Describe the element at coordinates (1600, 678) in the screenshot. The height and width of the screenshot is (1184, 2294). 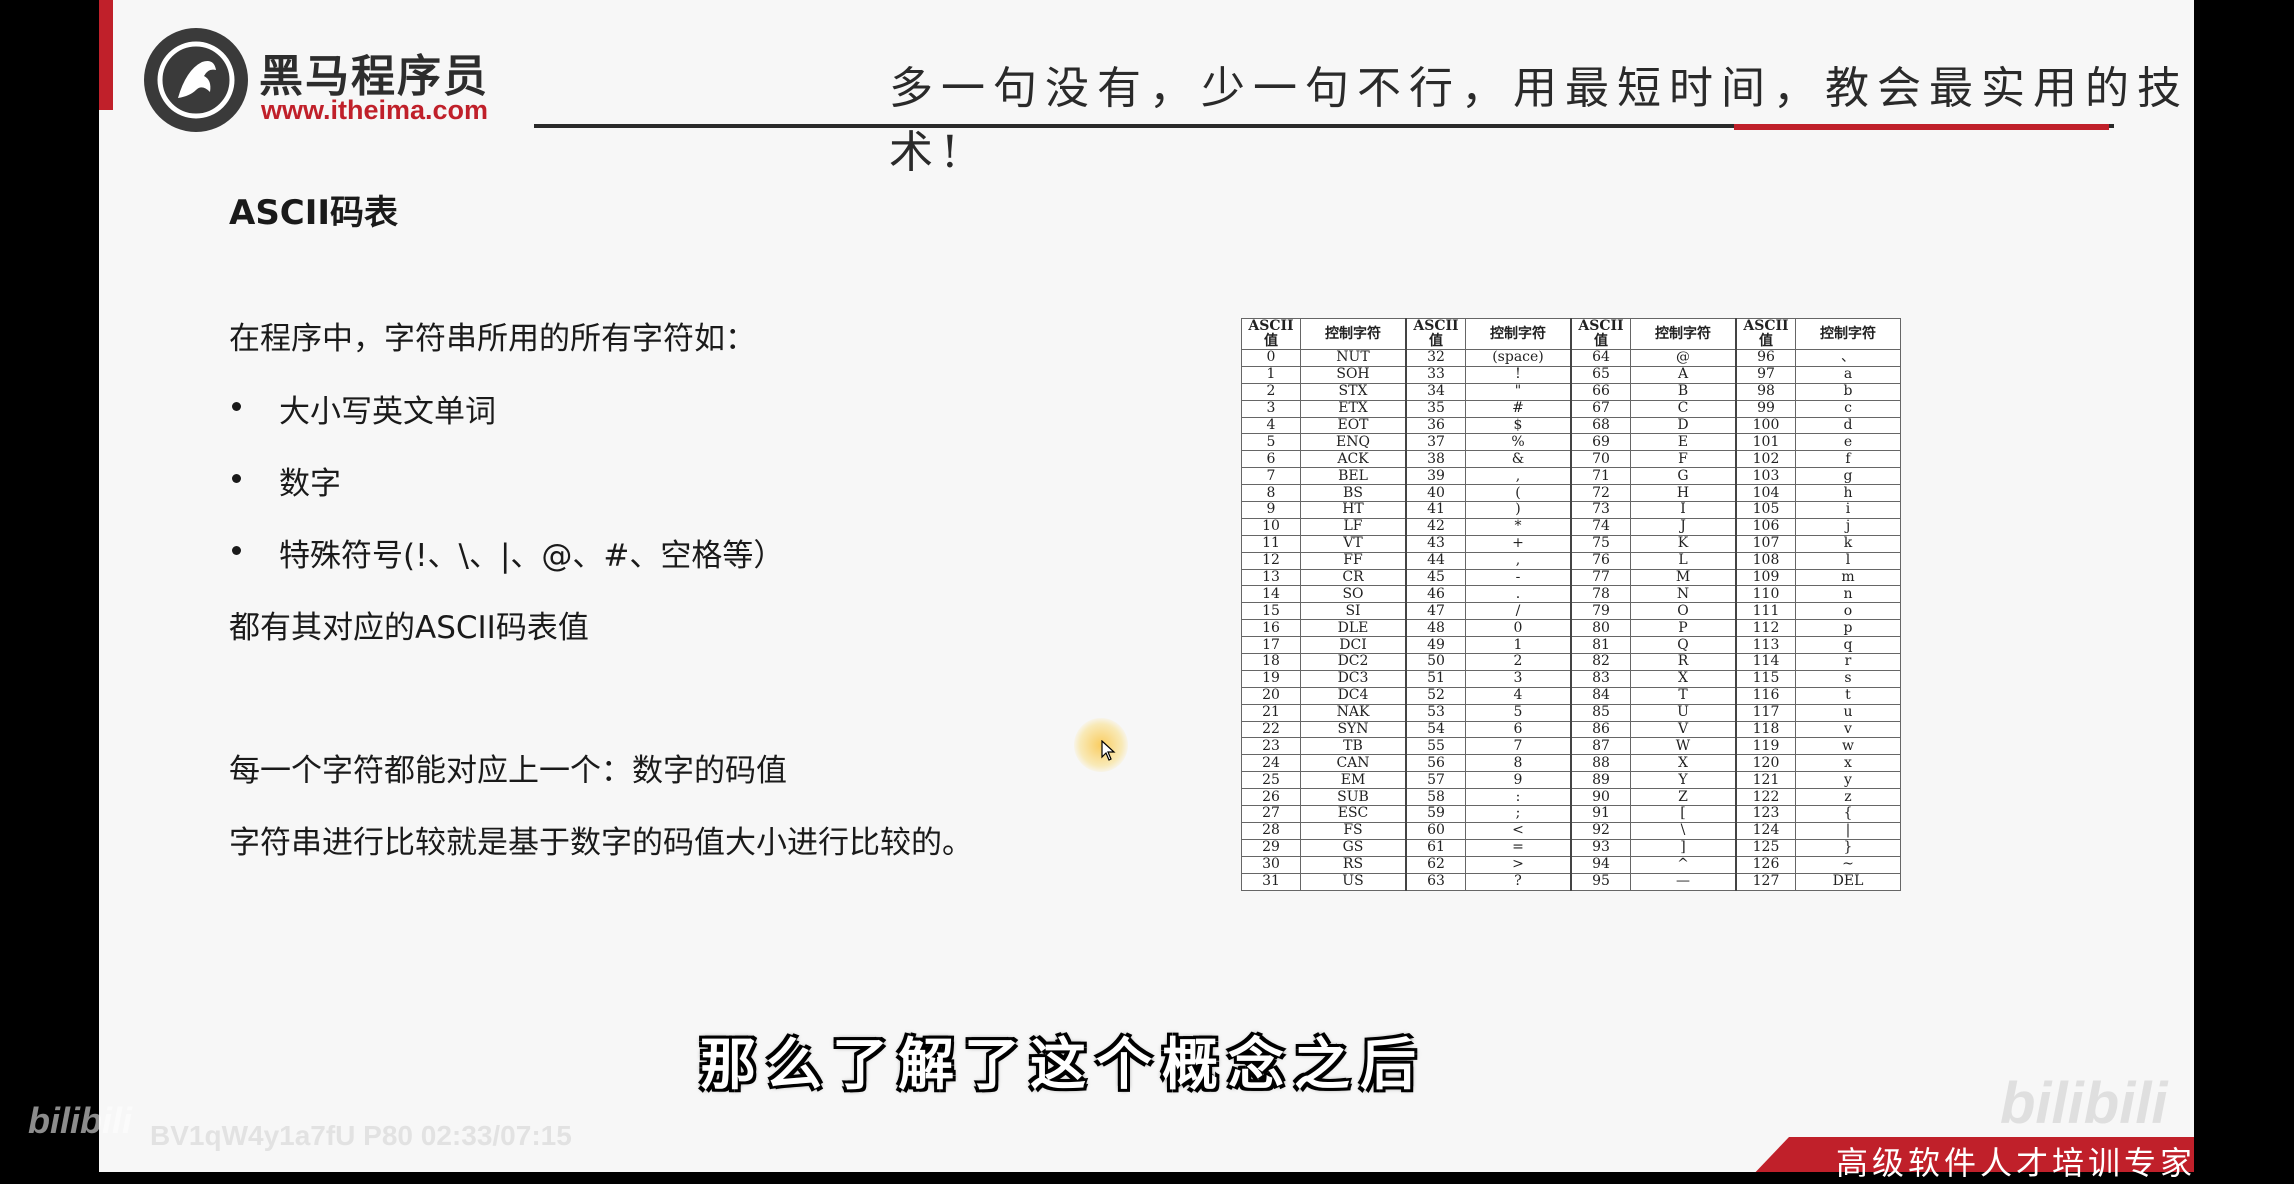
I see `table-cell: 83` at that location.